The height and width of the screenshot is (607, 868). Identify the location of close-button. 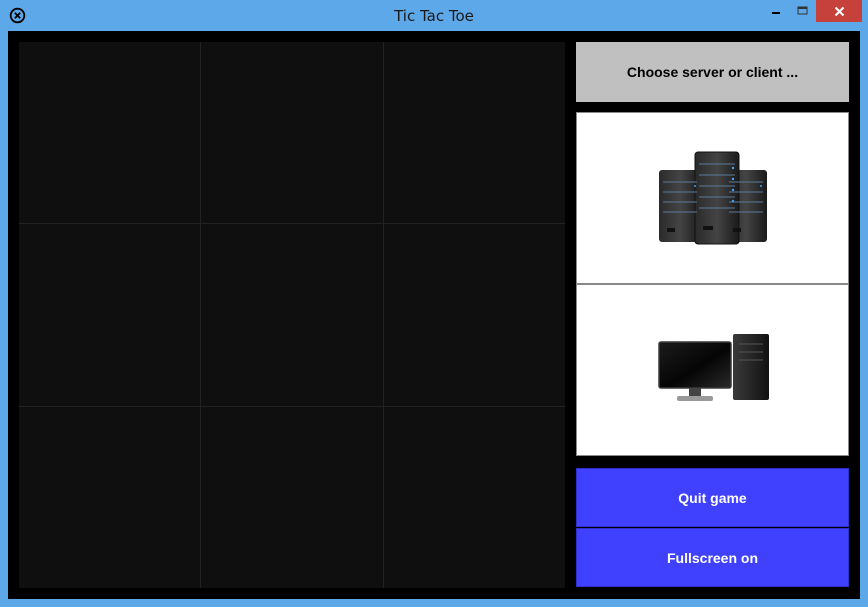
(839, 11).